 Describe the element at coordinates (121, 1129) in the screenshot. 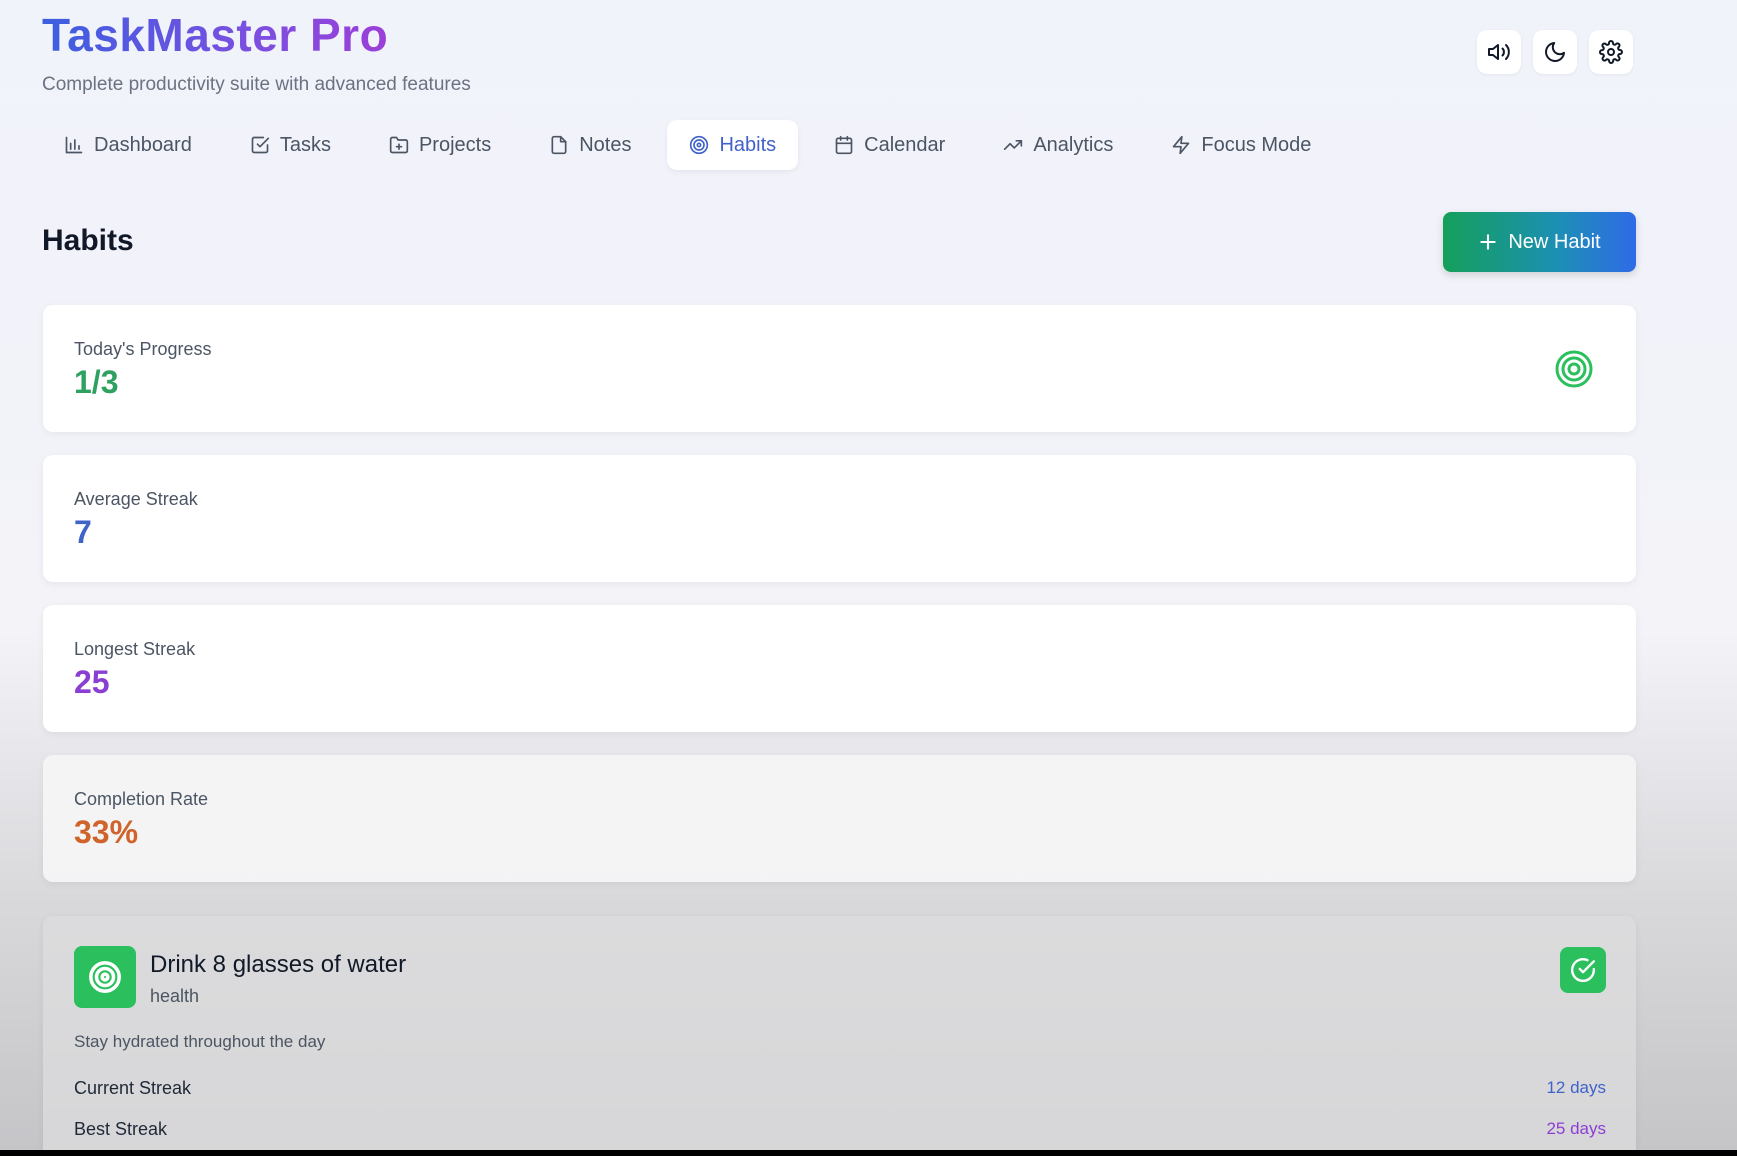

I see `best-streak-label: Best Streak` at that location.